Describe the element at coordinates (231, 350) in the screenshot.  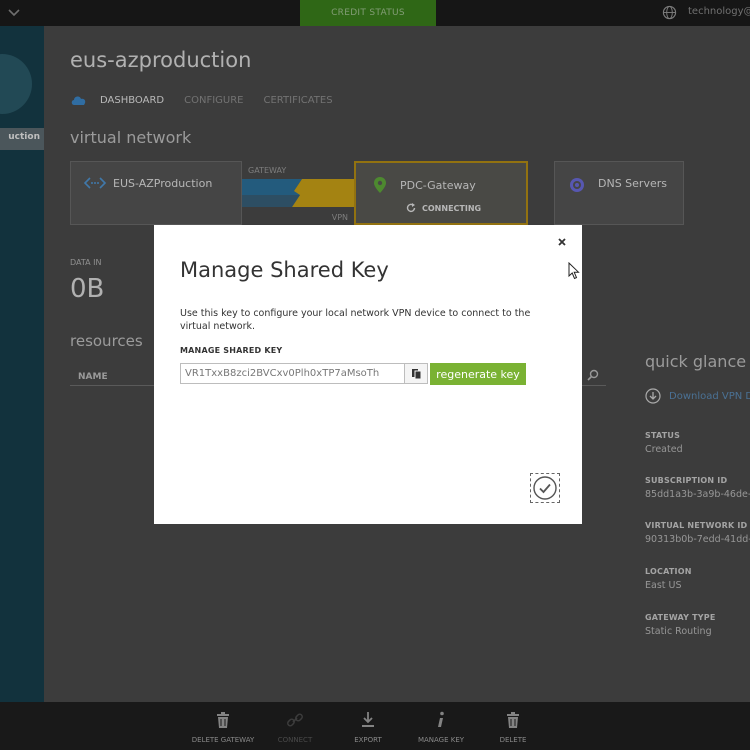
I see `shared-key-field-label: MANAGE SHARED KEY` at that location.